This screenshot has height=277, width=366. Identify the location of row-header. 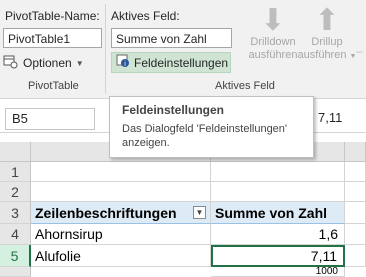
(15, 272).